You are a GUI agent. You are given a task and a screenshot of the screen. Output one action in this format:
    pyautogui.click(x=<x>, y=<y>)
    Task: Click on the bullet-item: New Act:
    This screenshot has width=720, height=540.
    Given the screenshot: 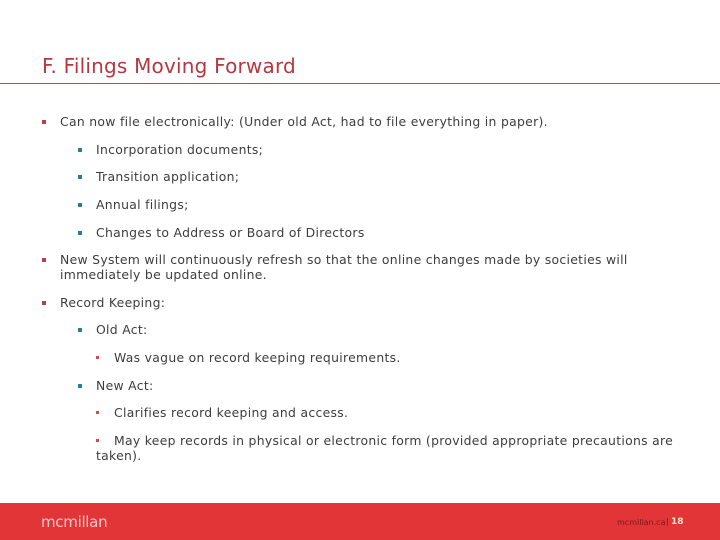 What is the action you would take?
    pyautogui.click(x=116, y=385)
    